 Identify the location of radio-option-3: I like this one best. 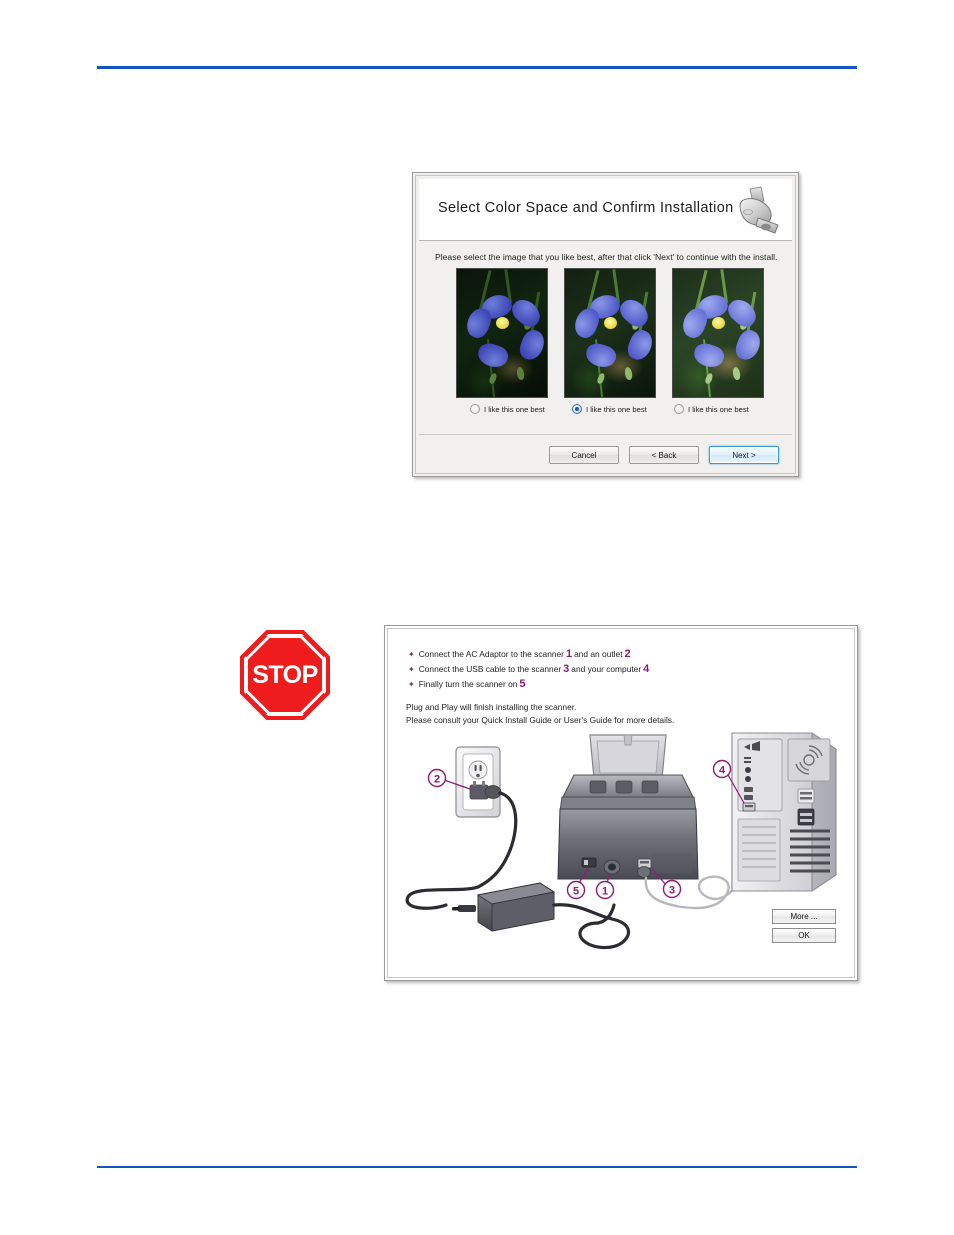
(711, 409).